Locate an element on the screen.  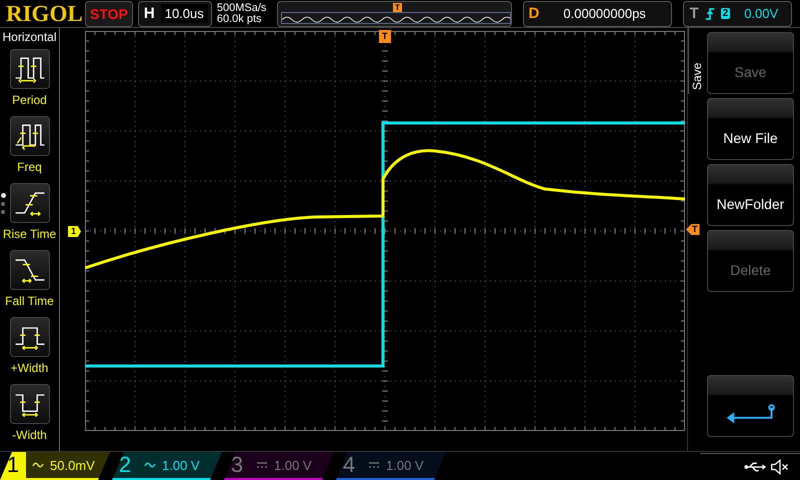
measure-label: Fall Time is located at coordinates (29, 301).